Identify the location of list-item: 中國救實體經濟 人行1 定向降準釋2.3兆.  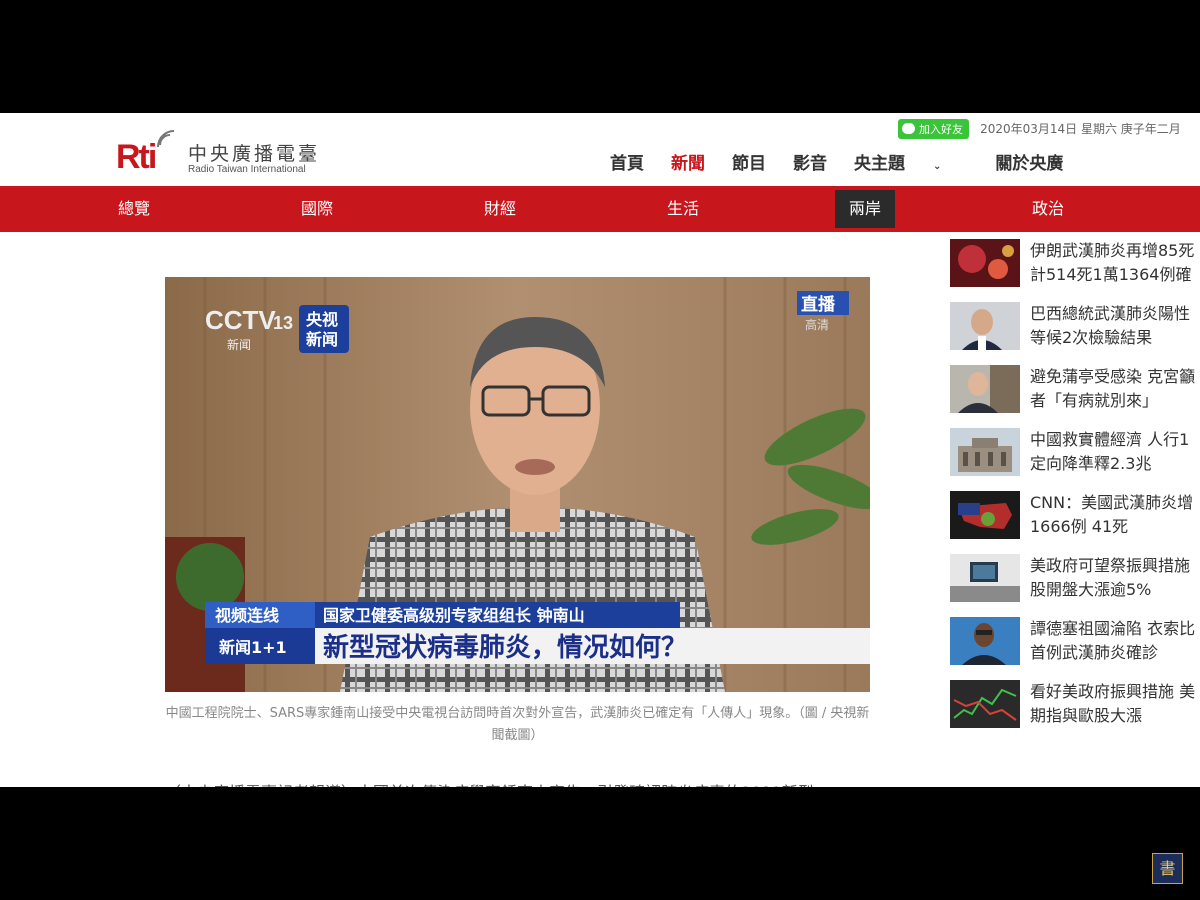
(1075, 459).